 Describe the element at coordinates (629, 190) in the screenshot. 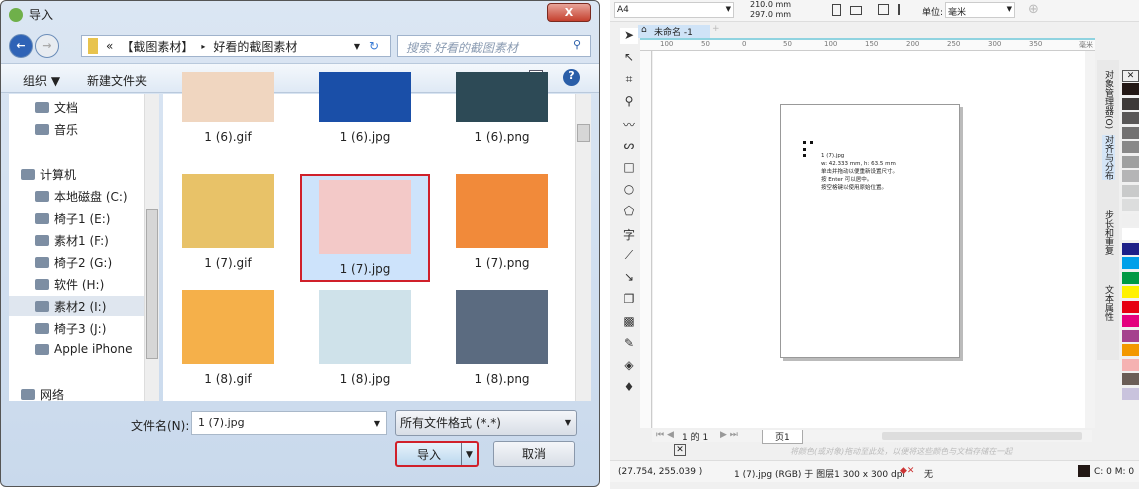

I see `ellipse-tool-icon: ○` at that location.